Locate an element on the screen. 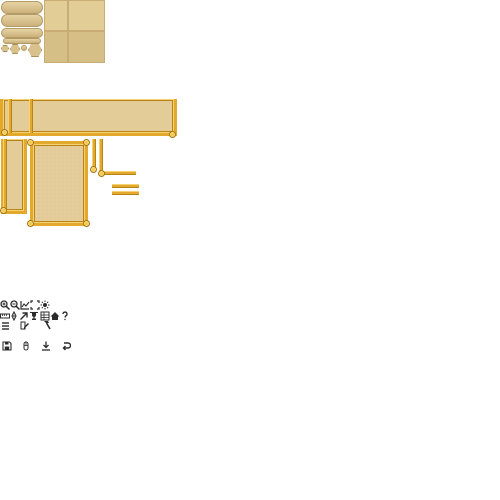  chart-icon is located at coordinates (25, 305).